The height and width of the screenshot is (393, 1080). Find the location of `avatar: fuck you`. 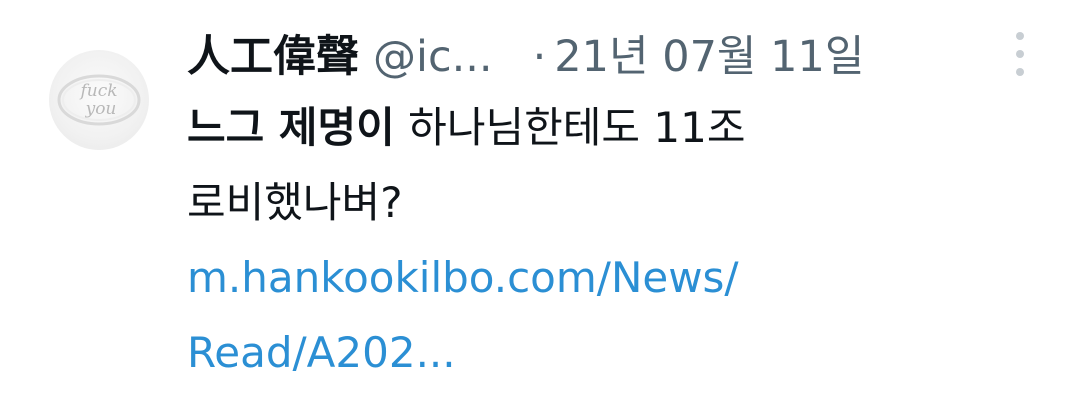

avatar: fuck you is located at coordinates (99, 100).